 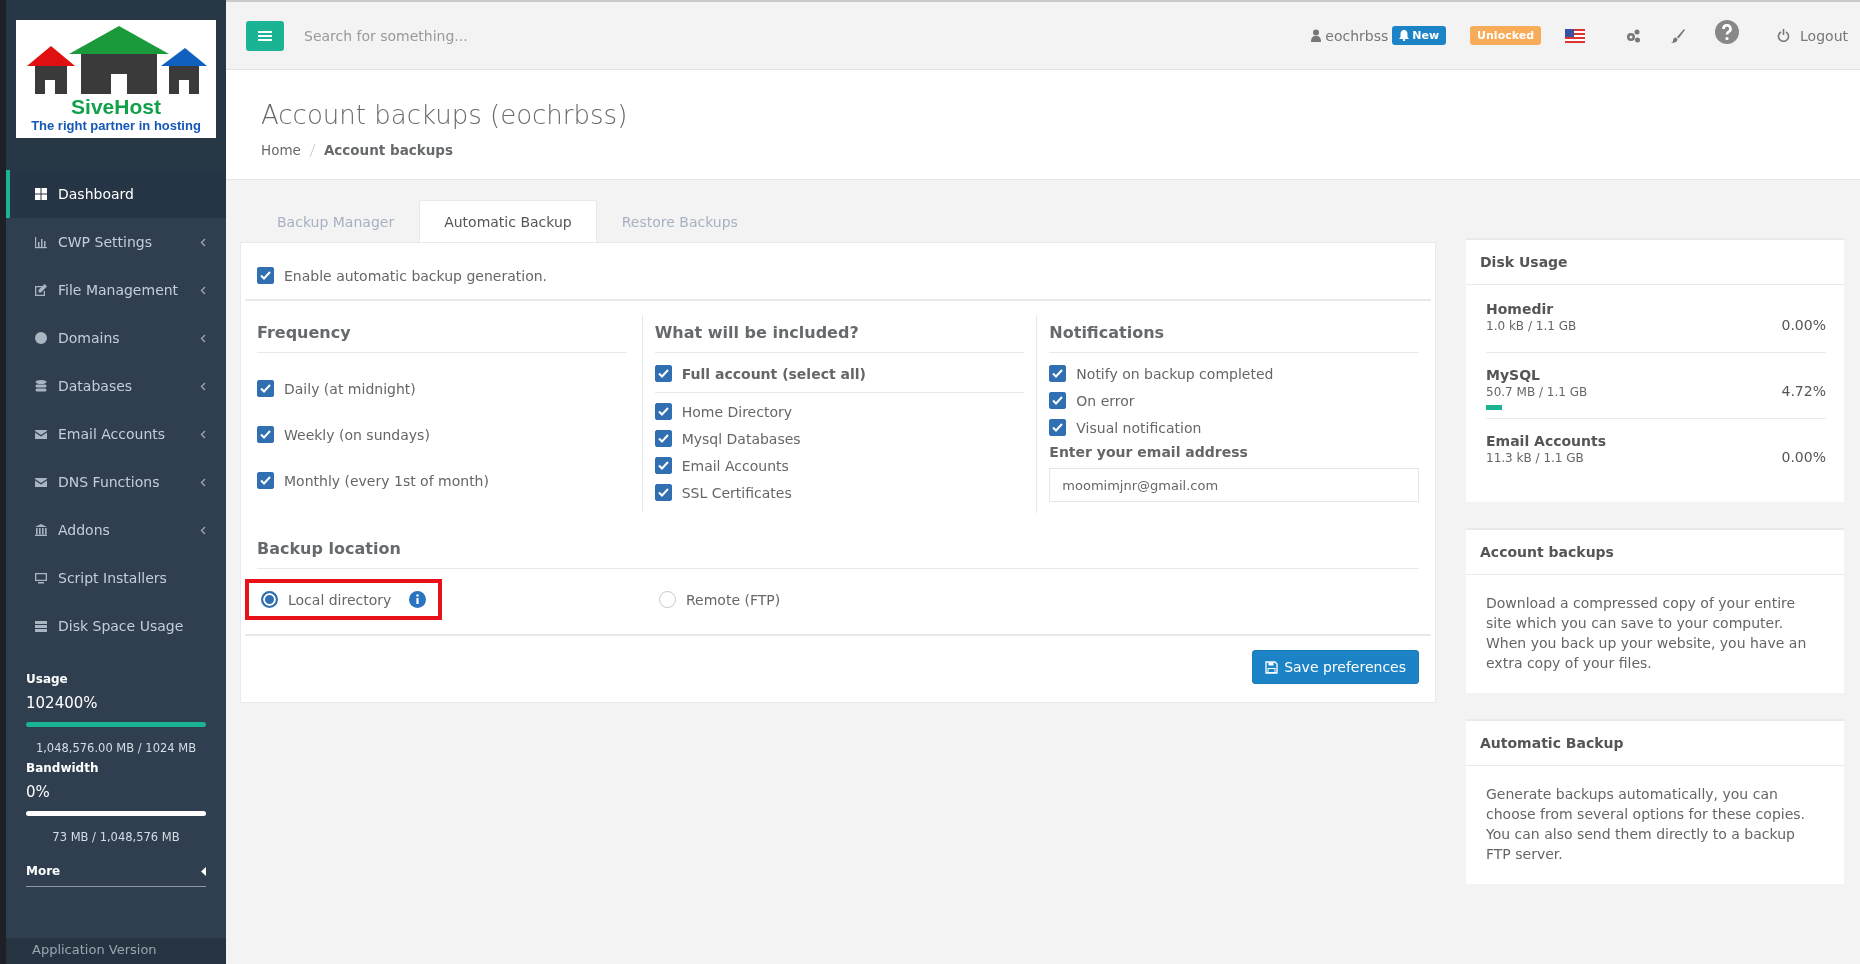 I want to click on checkbox-label: Notify on backup completed, so click(x=1175, y=373).